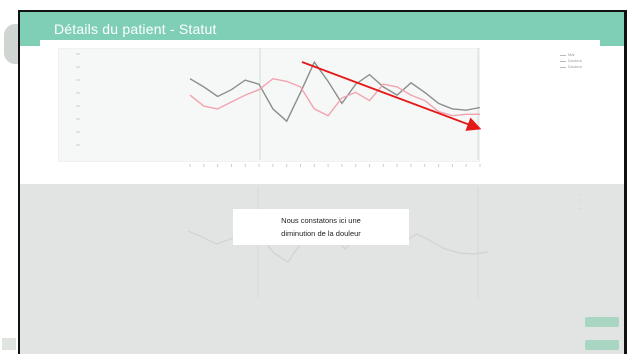  I want to click on series-line-gray, so click(335, 91).